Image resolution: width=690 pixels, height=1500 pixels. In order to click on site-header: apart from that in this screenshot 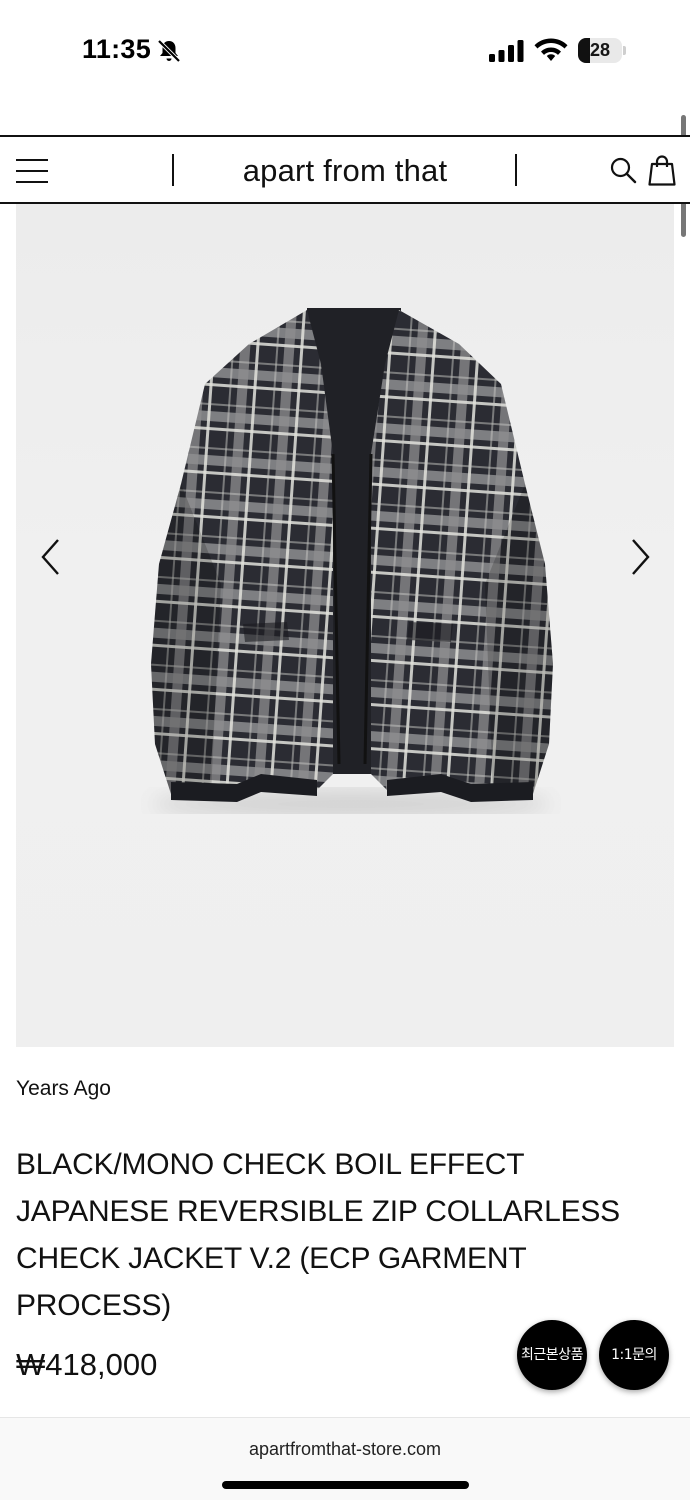, I will do `click(345, 169)`.